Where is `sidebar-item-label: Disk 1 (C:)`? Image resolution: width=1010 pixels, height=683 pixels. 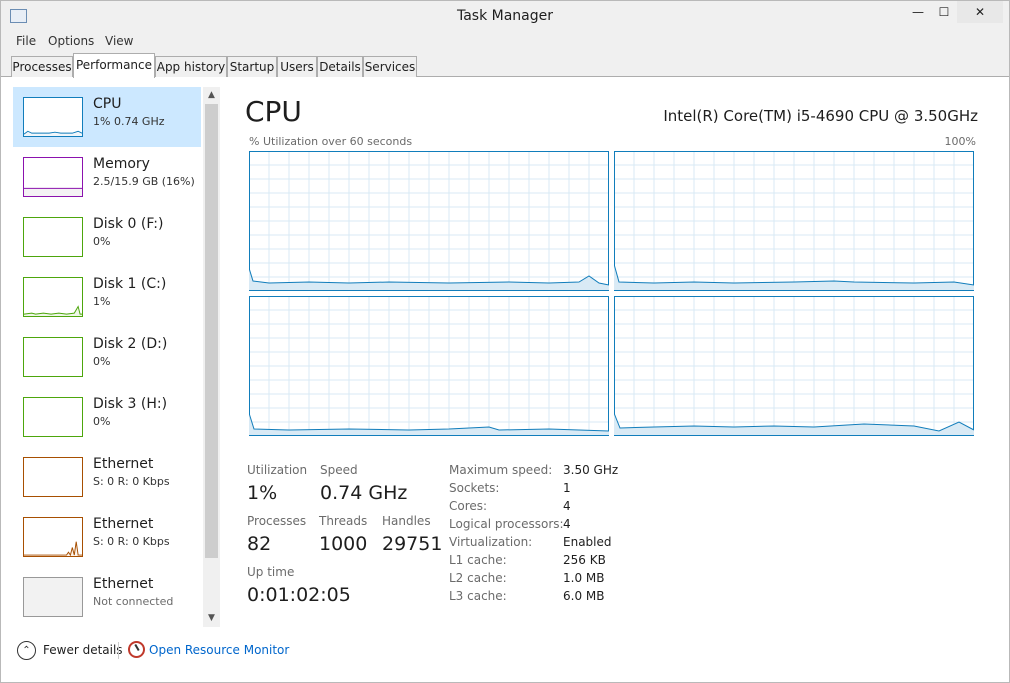 sidebar-item-label: Disk 1 (C:) is located at coordinates (130, 284).